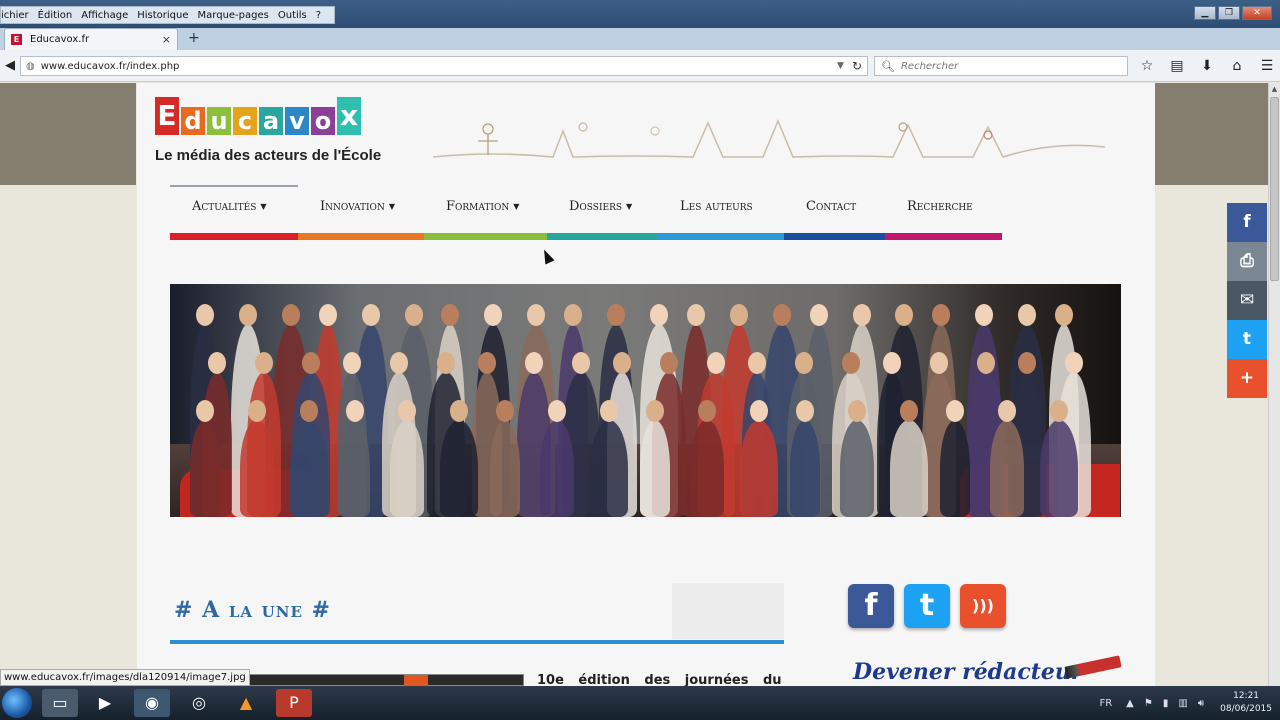 This screenshot has width=1280, height=720. What do you see at coordinates (15, 15) in the screenshot?
I see `menu-fichier: ichier` at bounding box center [15, 15].